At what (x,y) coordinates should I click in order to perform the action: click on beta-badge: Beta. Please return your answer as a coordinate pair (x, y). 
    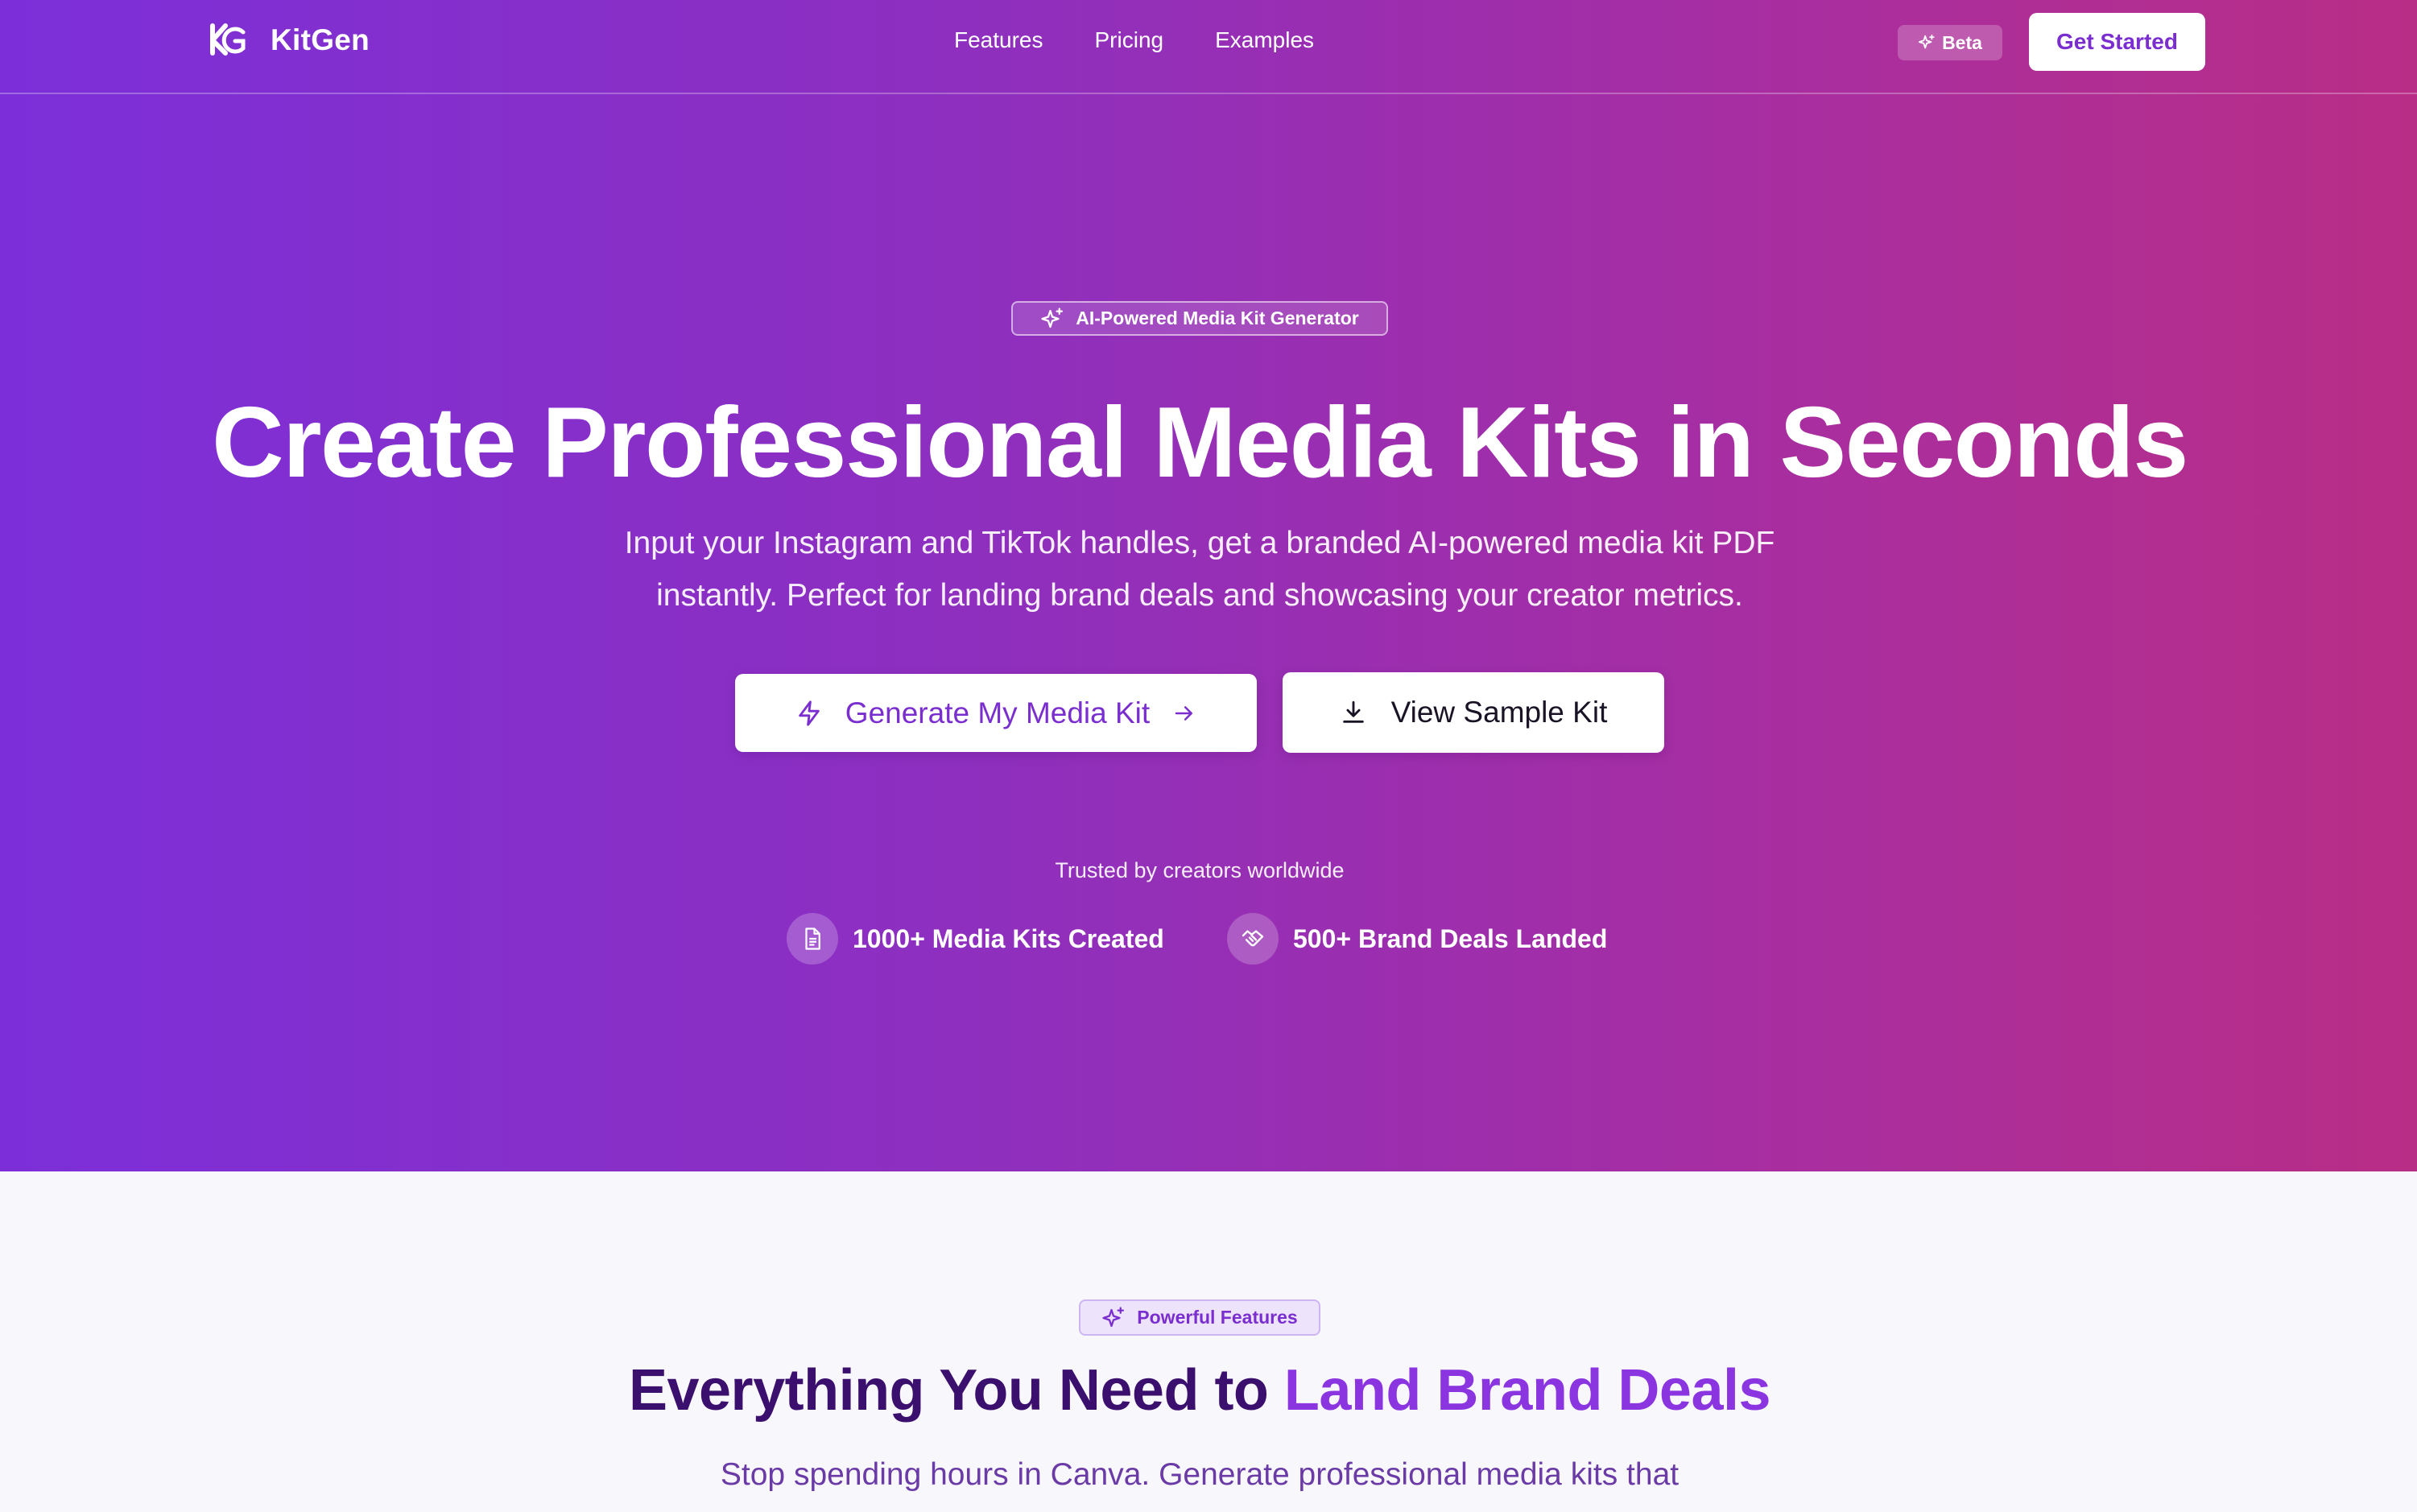
    Looking at the image, I should click on (1950, 42).